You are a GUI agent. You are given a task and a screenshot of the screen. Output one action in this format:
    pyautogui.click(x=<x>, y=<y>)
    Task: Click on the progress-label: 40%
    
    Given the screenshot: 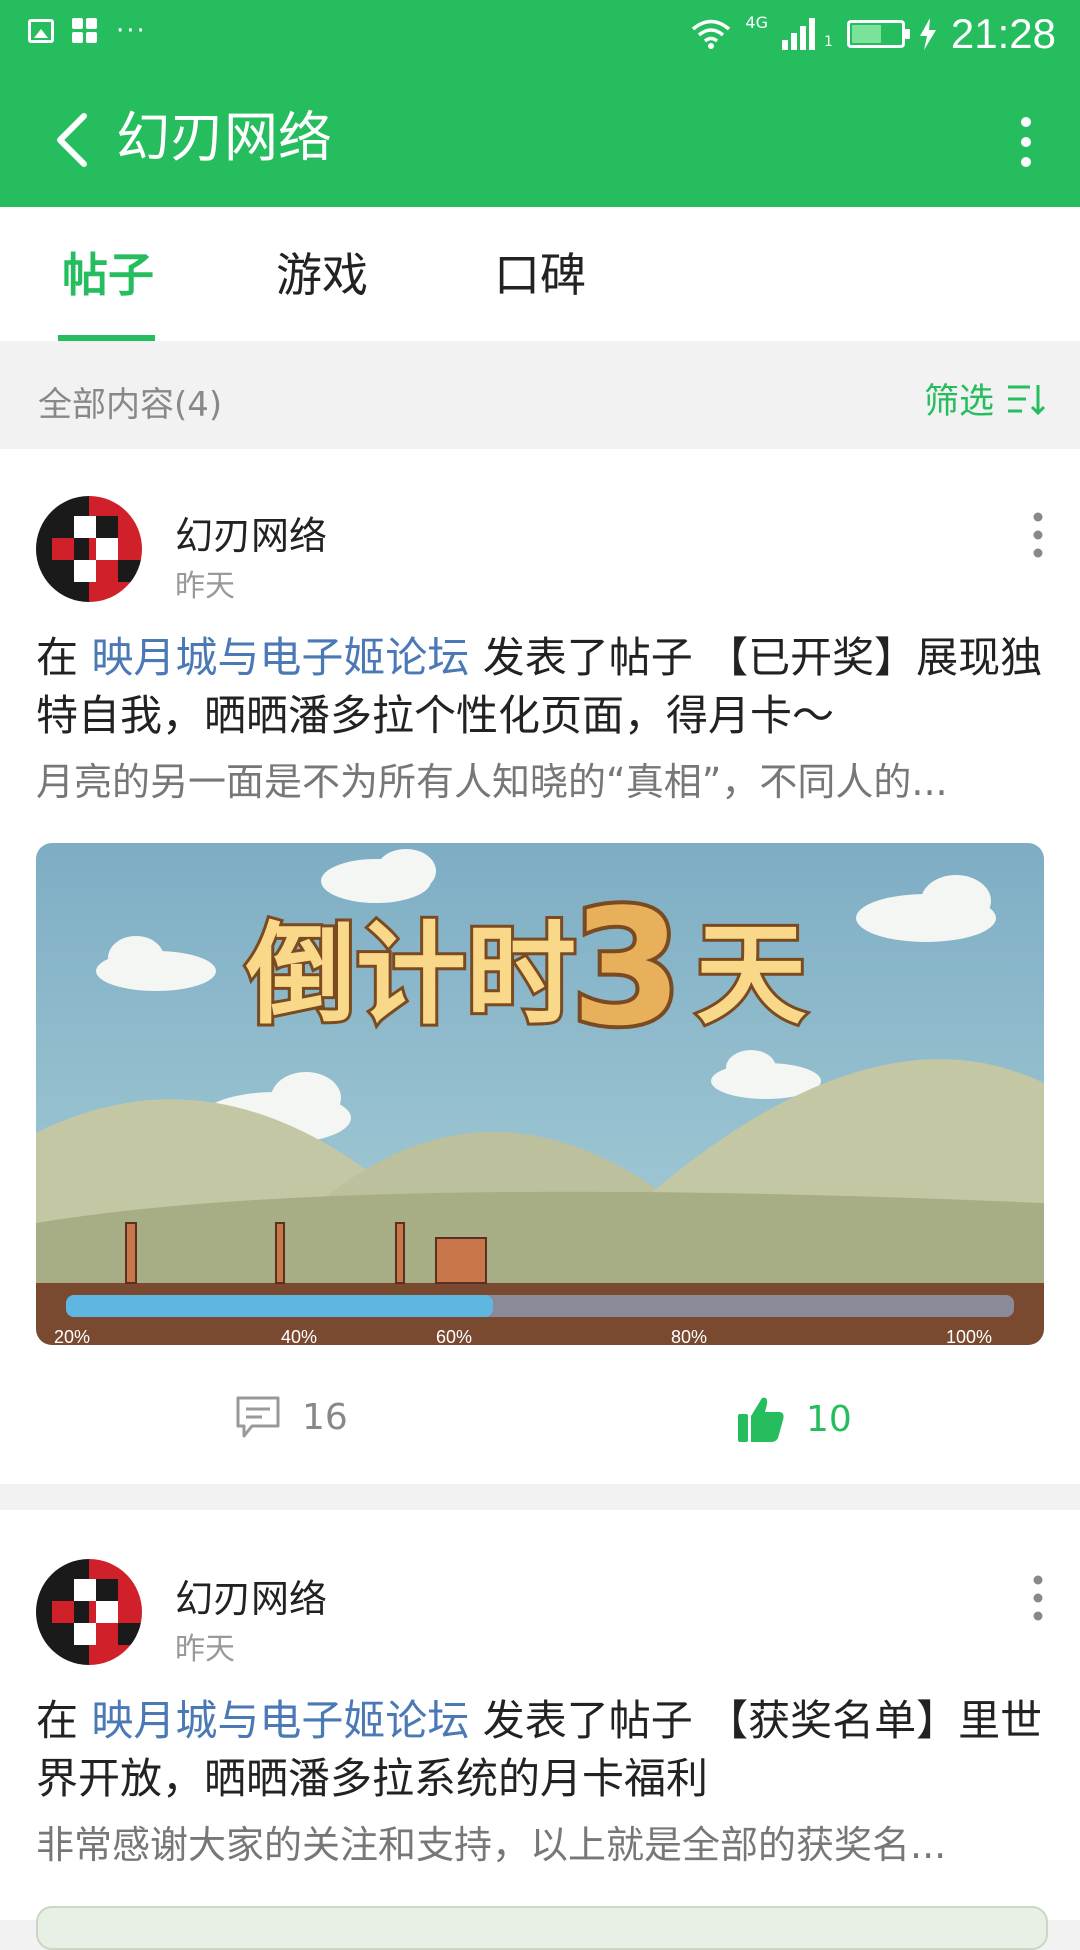 What is the action you would take?
    pyautogui.click(x=299, y=1336)
    